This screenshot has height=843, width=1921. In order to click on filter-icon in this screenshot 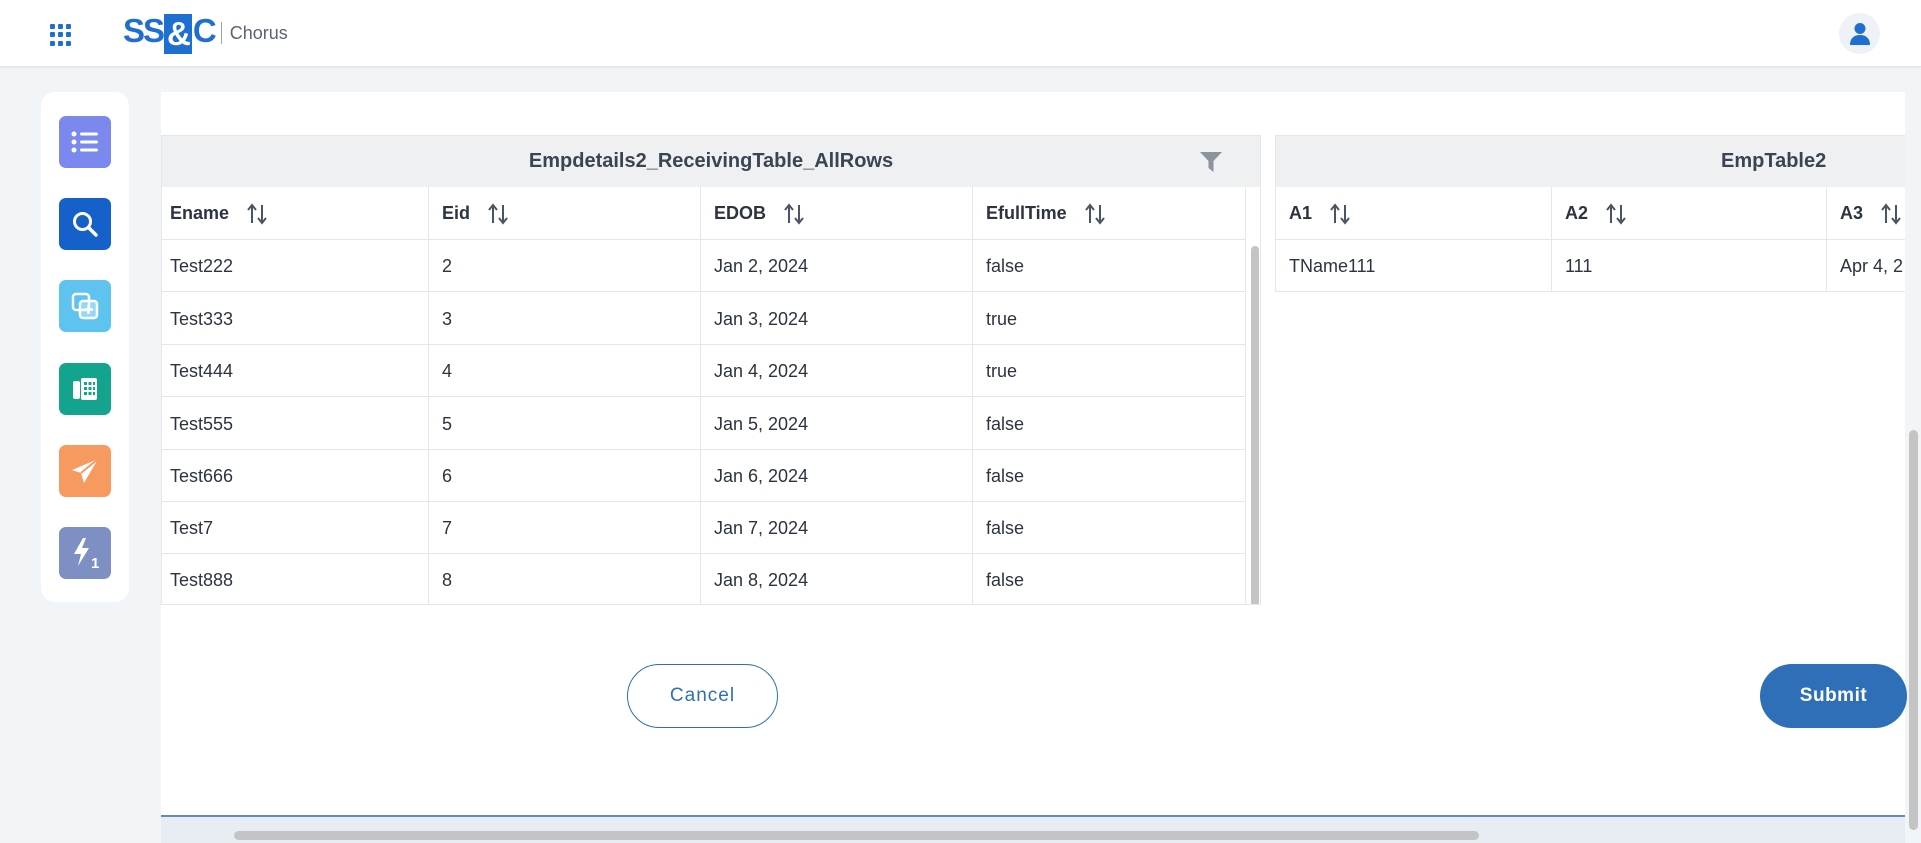, I will do `click(1211, 162)`.